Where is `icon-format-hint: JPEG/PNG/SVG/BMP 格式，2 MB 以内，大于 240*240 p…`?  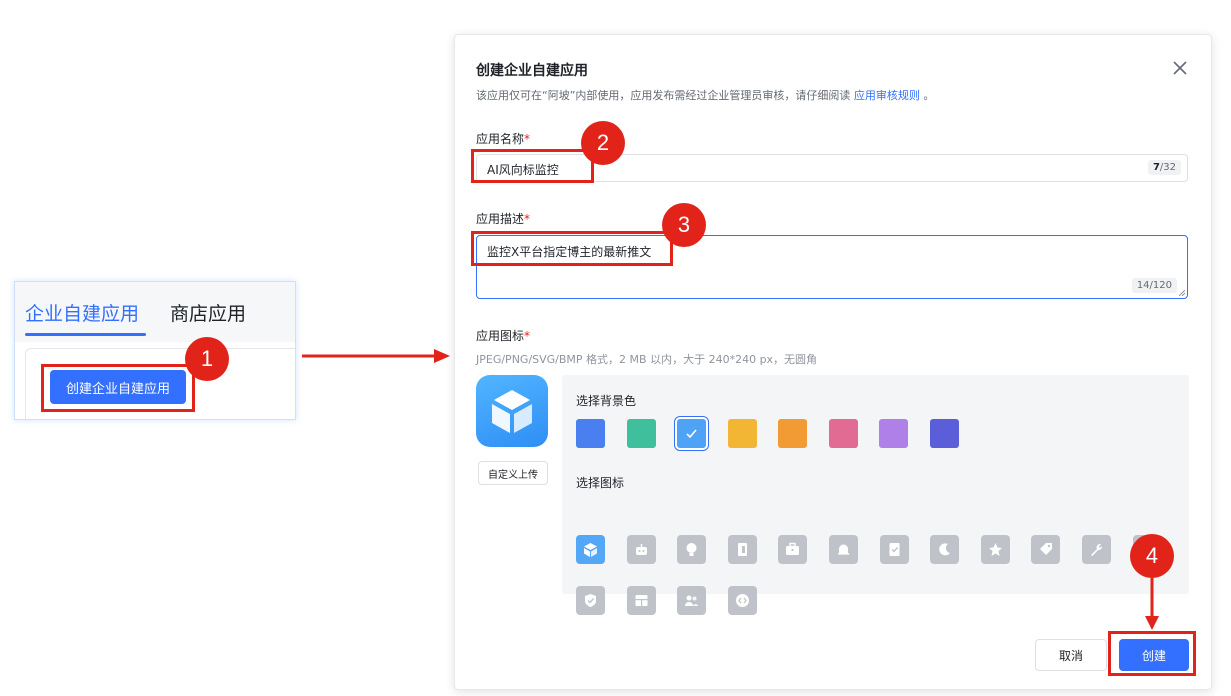 icon-format-hint: JPEG/PNG/SVG/BMP 格式，2 MB 以内，大于 240*240 p… is located at coordinates (647, 359).